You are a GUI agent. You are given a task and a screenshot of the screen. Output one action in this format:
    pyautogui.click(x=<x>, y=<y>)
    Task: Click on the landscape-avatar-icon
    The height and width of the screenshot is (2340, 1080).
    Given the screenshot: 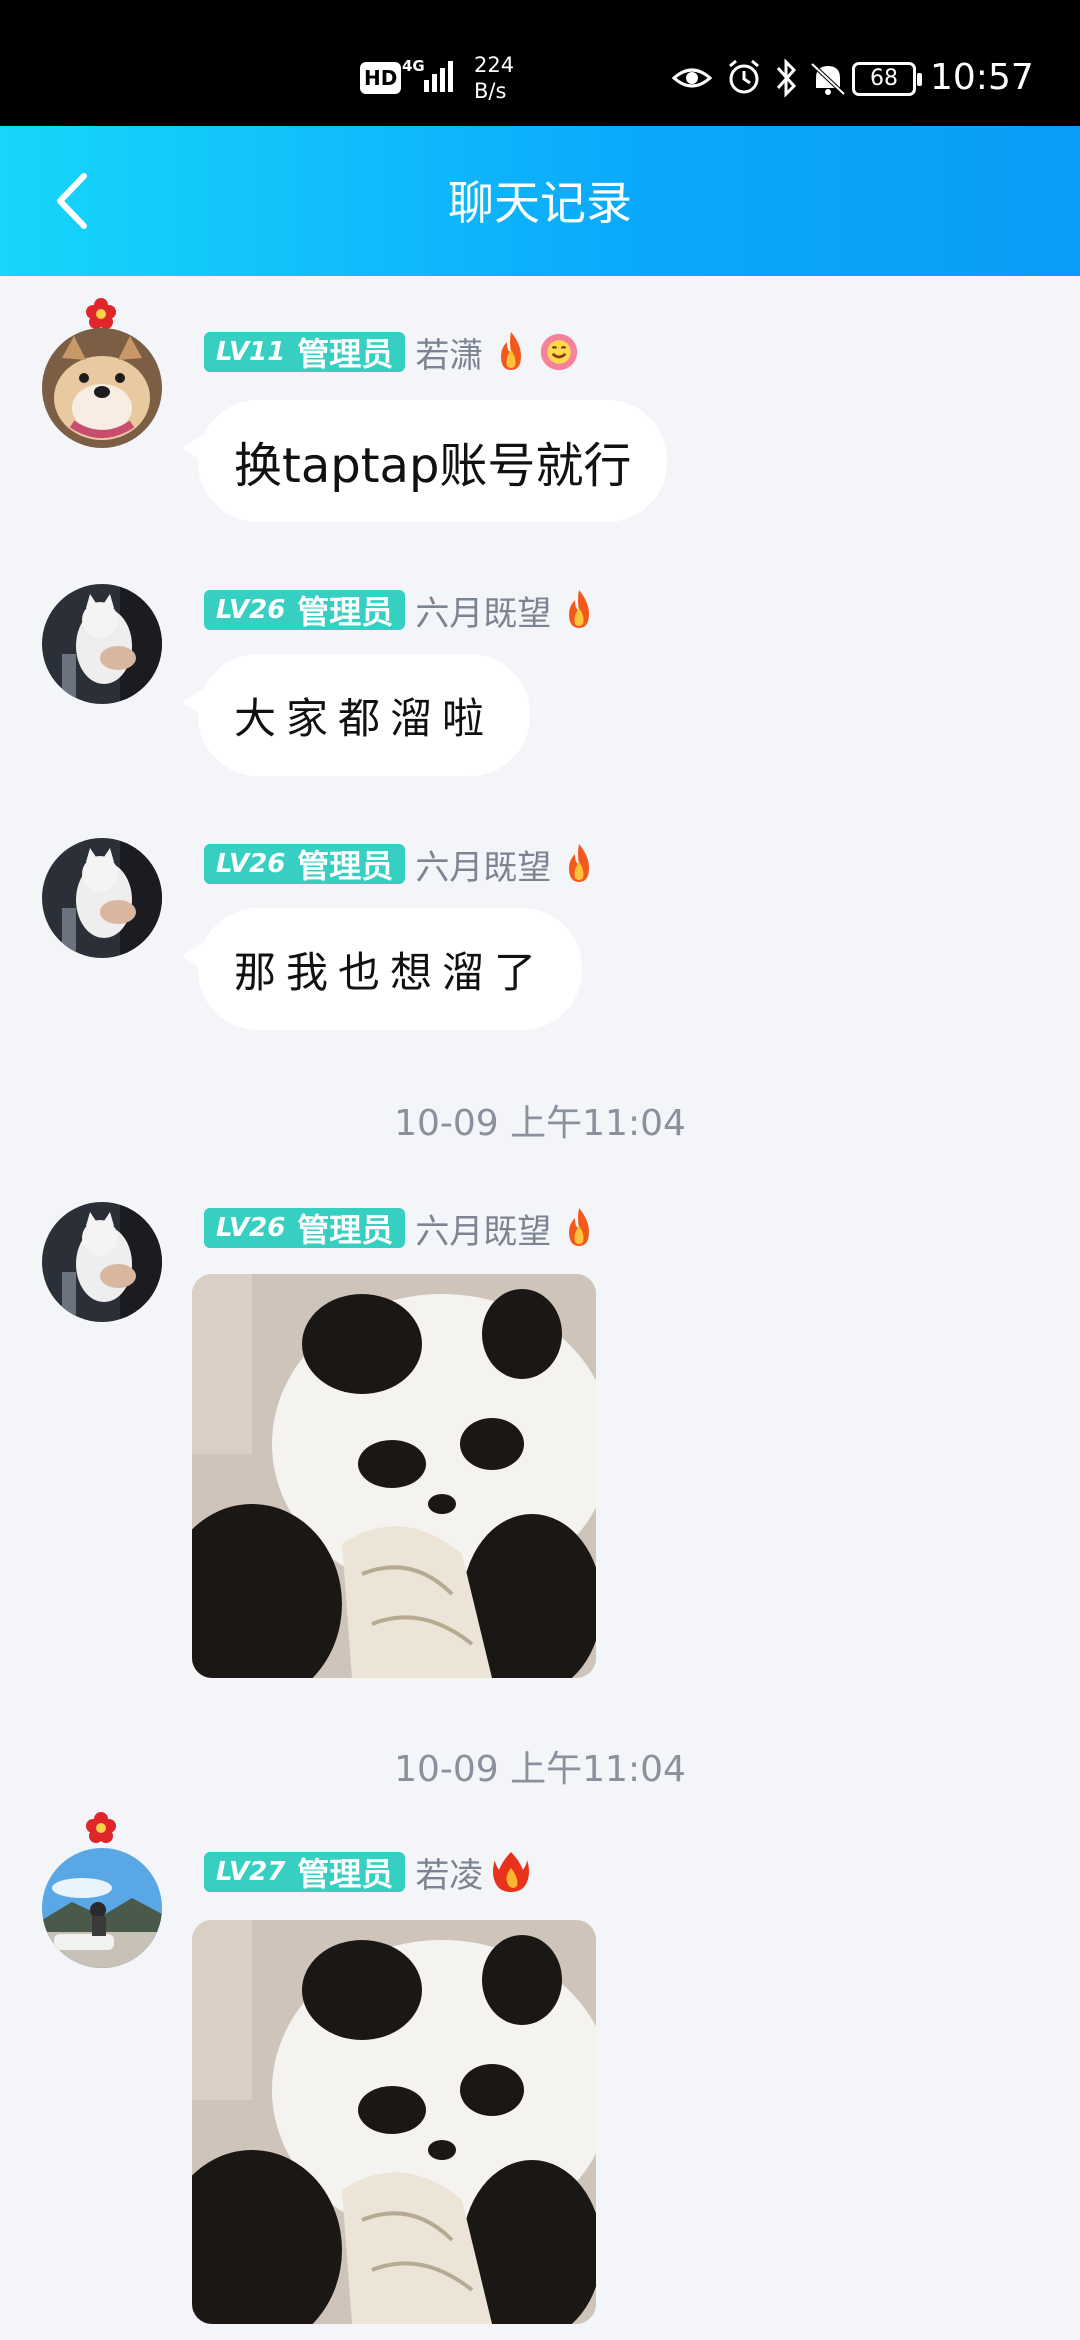 What is the action you would take?
    pyautogui.click(x=102, y=1908)
    